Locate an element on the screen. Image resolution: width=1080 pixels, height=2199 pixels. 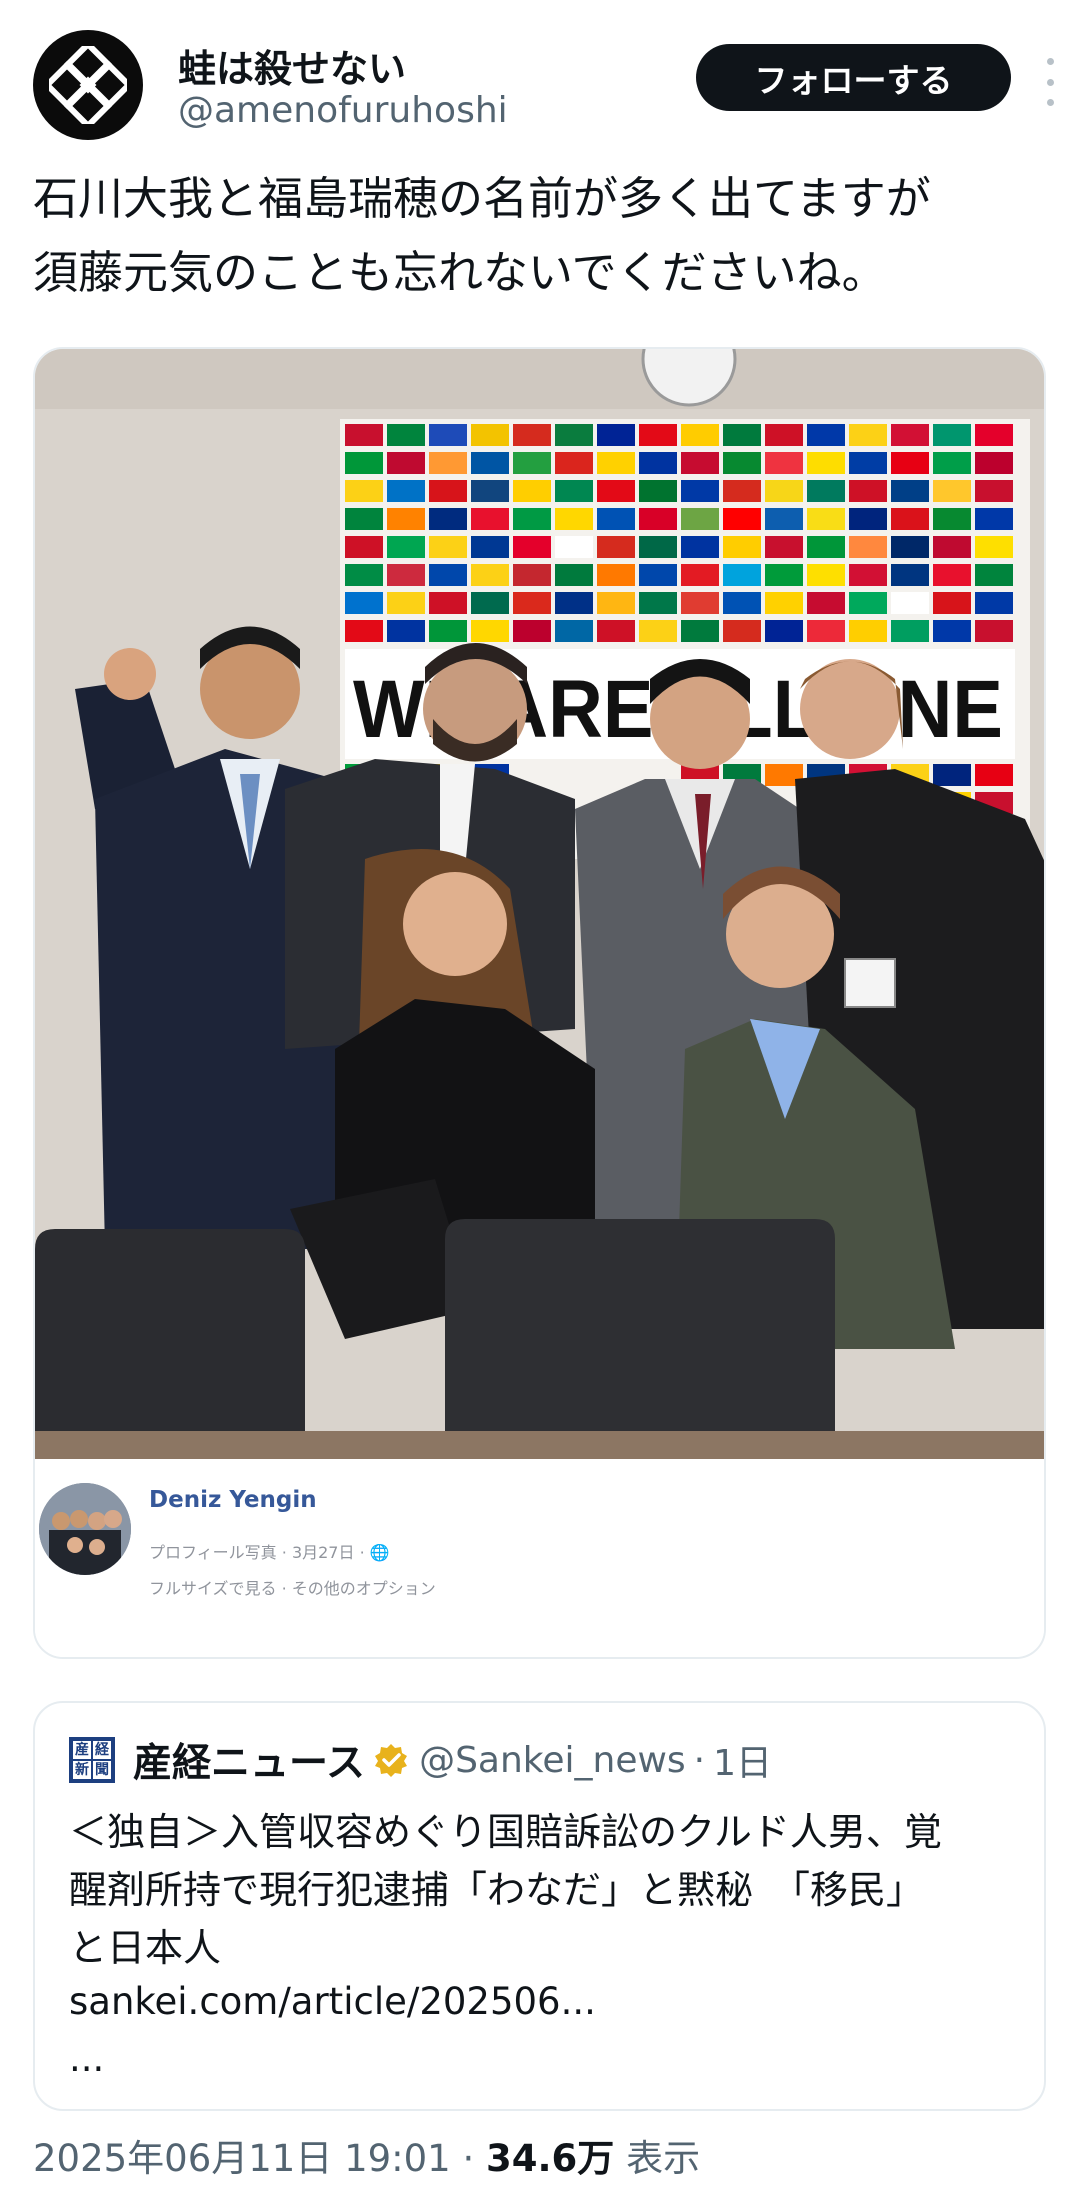
follow-button: フォローする is located at coordinates (853, 77).